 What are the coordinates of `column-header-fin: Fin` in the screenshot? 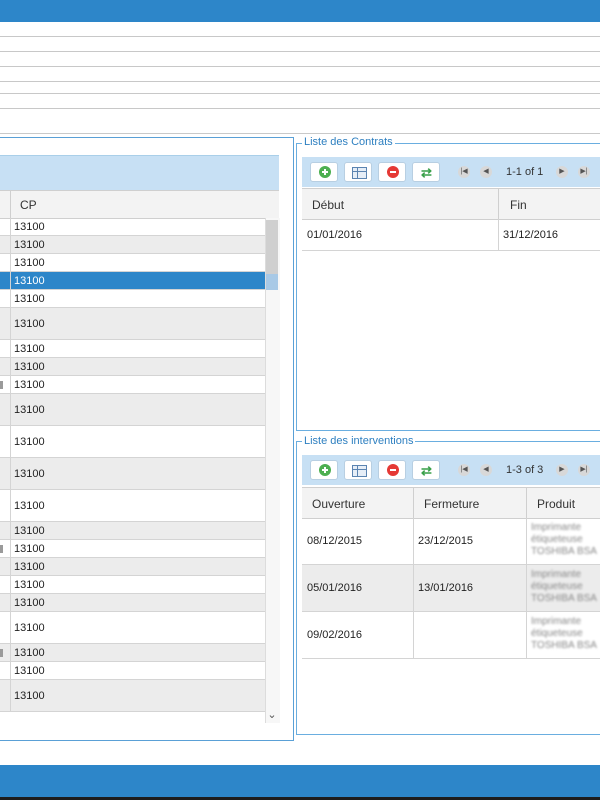 It's located at (518, 205).